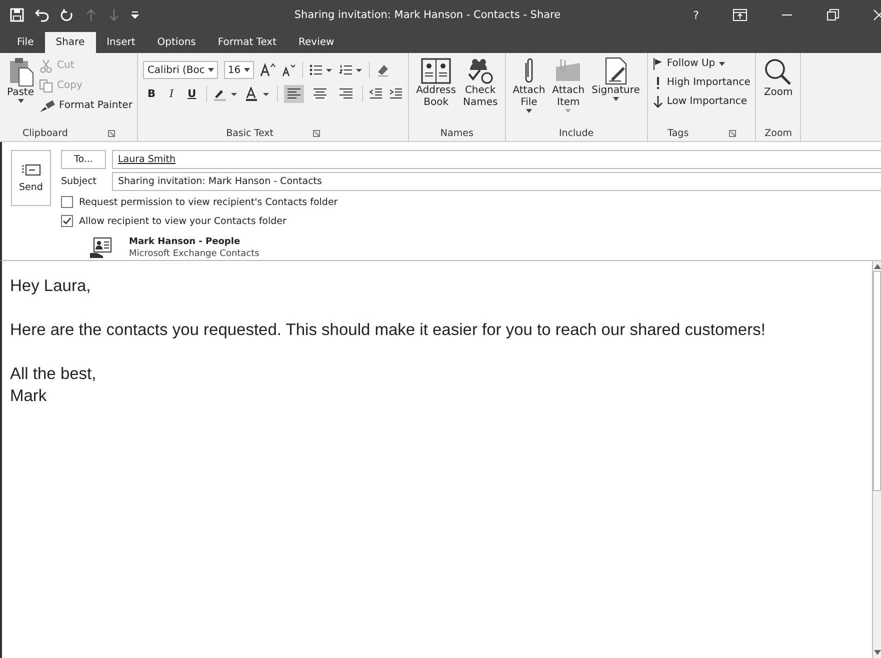 The image size is (881, 658). I want to click on save-icon, so click(17, 15).